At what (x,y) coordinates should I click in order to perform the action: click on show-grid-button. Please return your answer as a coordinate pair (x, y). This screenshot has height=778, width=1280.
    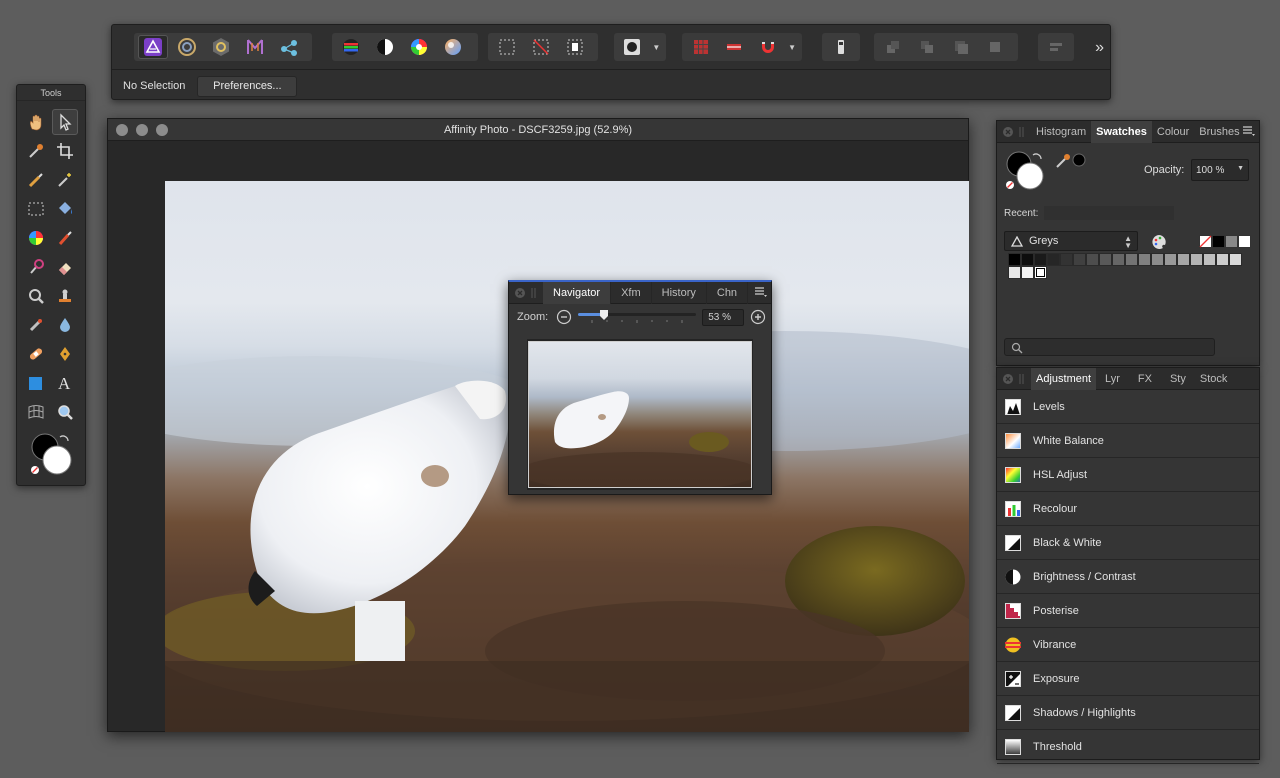
    Looking at the image, I should click on (700, 47).